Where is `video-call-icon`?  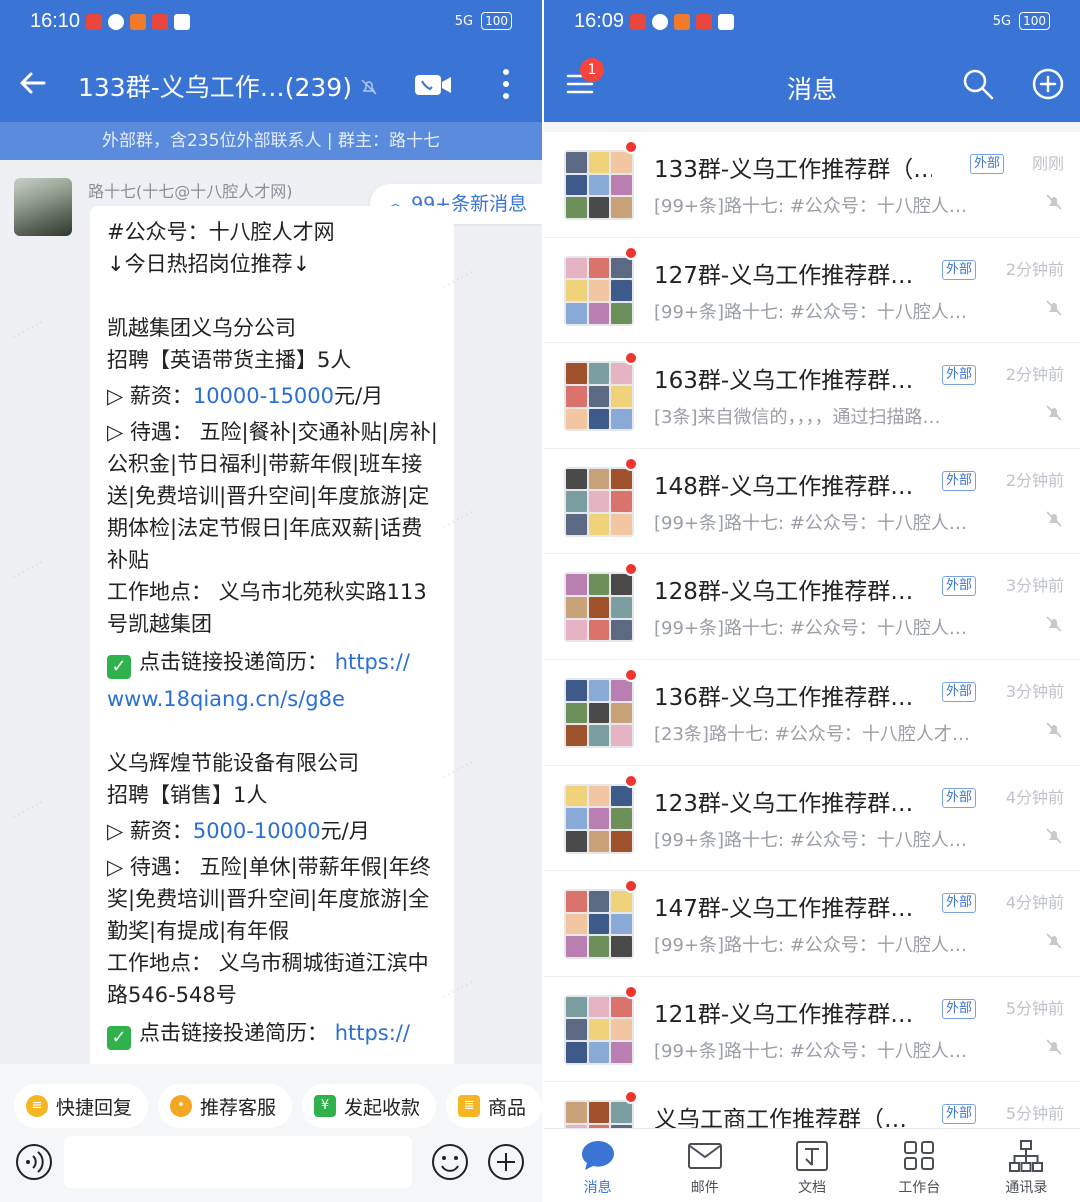
video-call-icon is located at coordinates (433, 85).